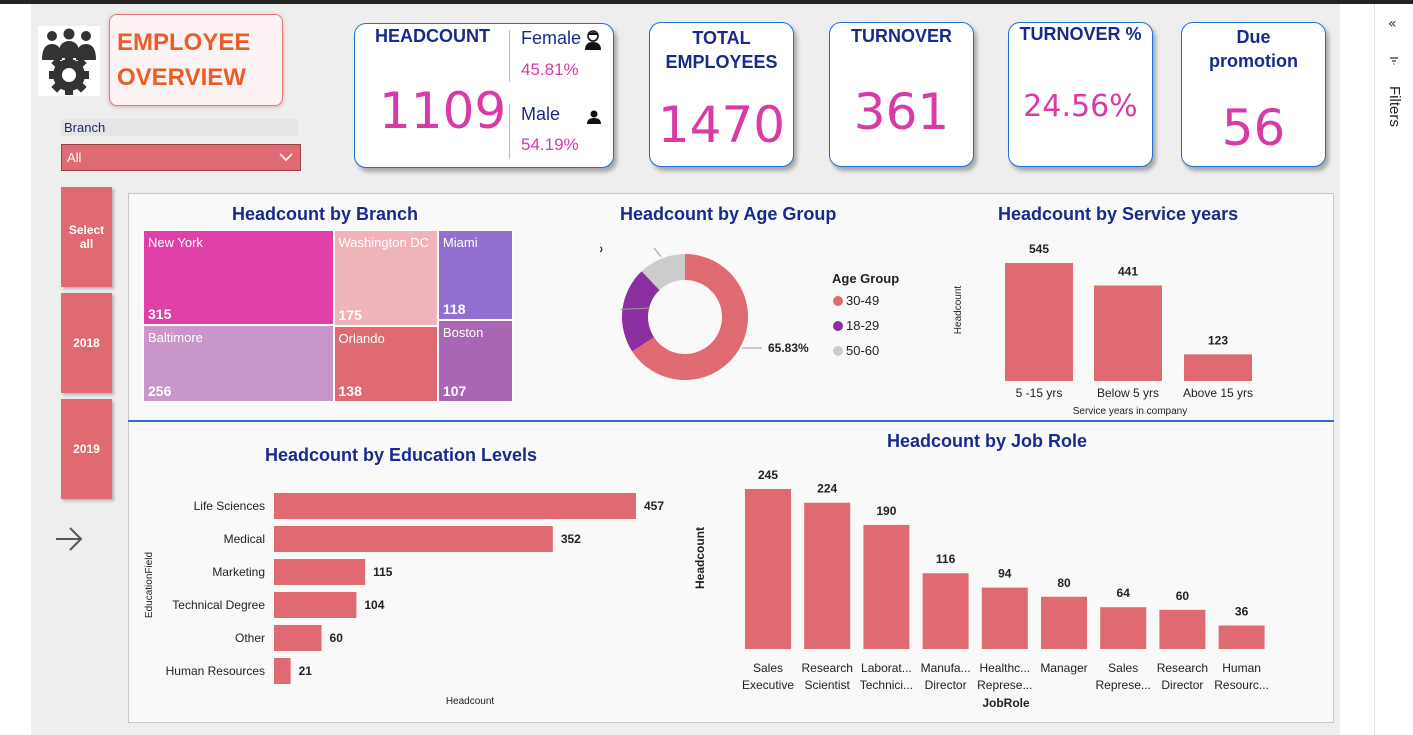  What do you see at coordinates (475, 275) in the screenshot?
I see `treemap-cell: Miami 118` at bounding box center [475, 275].